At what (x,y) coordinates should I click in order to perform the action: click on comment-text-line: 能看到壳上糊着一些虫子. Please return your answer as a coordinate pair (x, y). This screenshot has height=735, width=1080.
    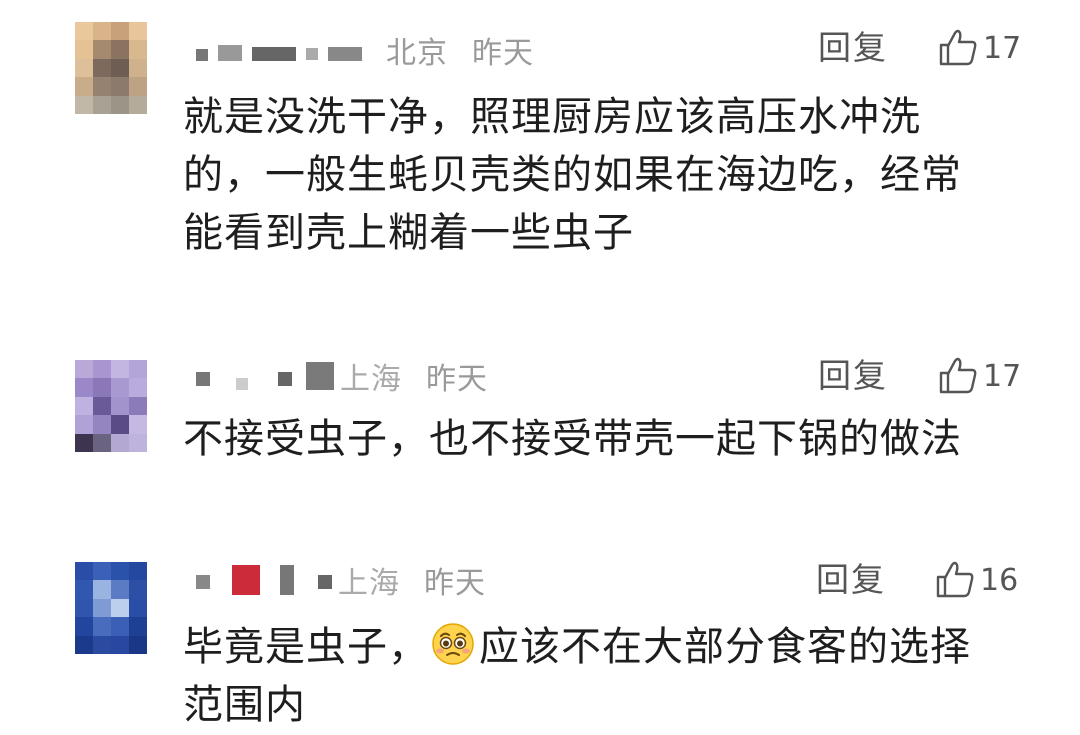
    Looking at the image, I should click on (408, 233).